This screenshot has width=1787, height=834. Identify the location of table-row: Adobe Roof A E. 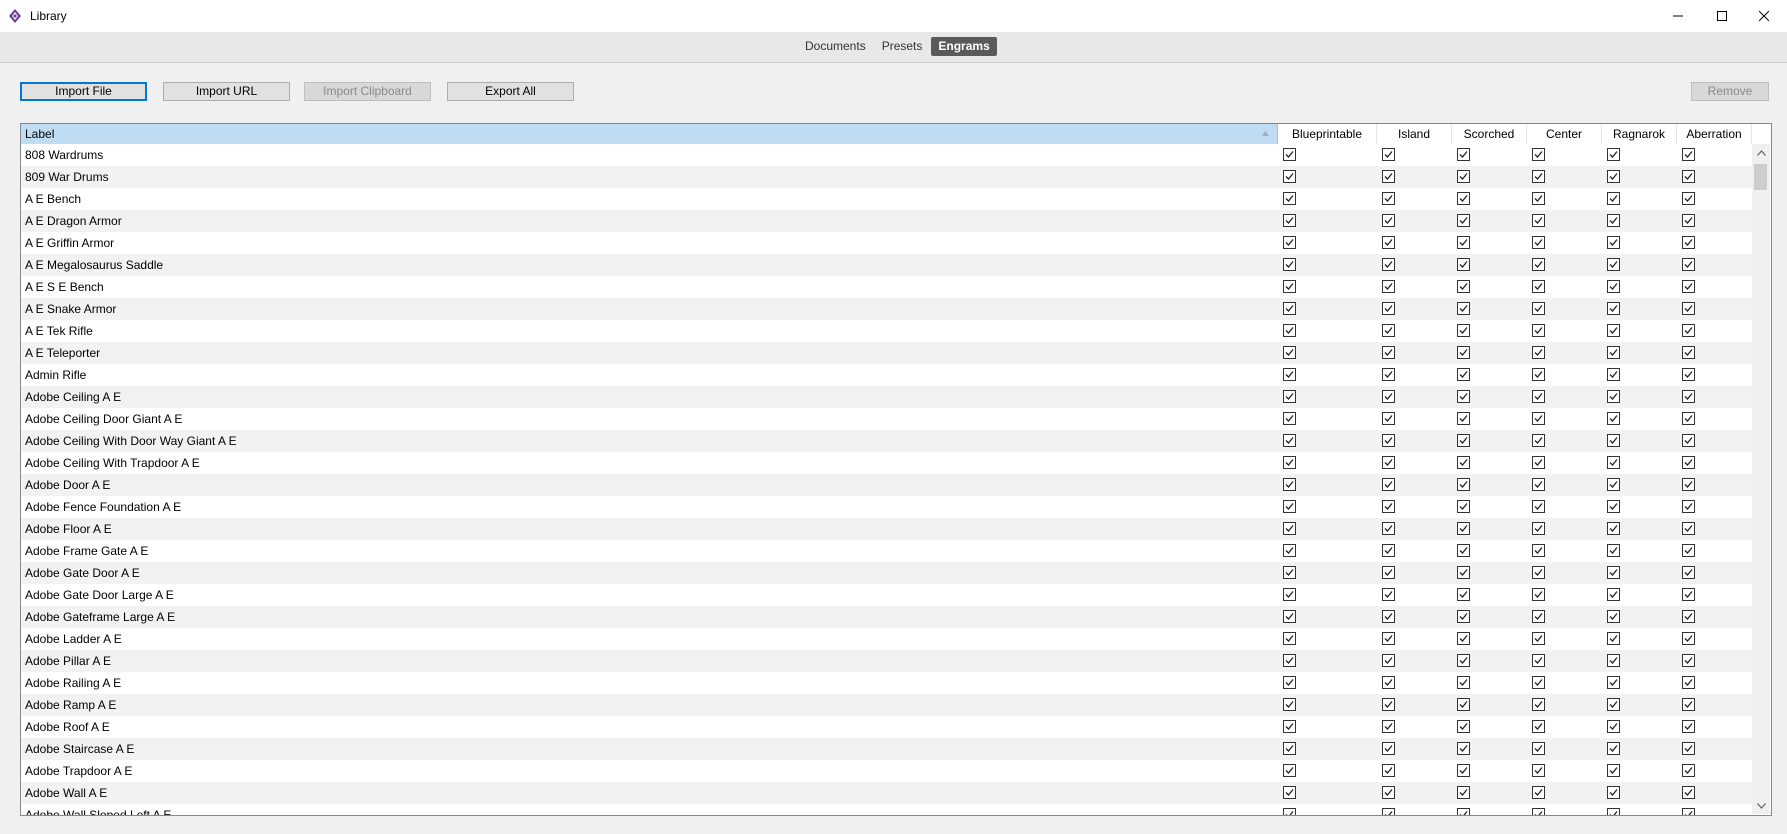
(886, 727).